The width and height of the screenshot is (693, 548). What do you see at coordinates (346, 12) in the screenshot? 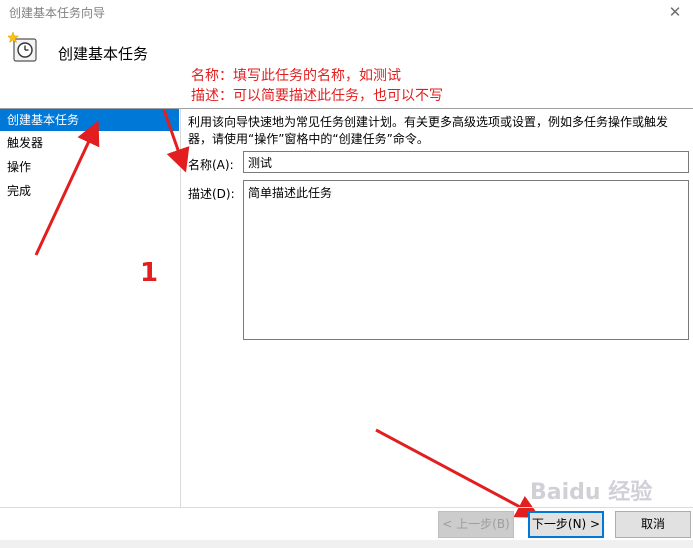
I see `title-bar: 创建基本任务向导 ✕` at bounding box center [346, 12].